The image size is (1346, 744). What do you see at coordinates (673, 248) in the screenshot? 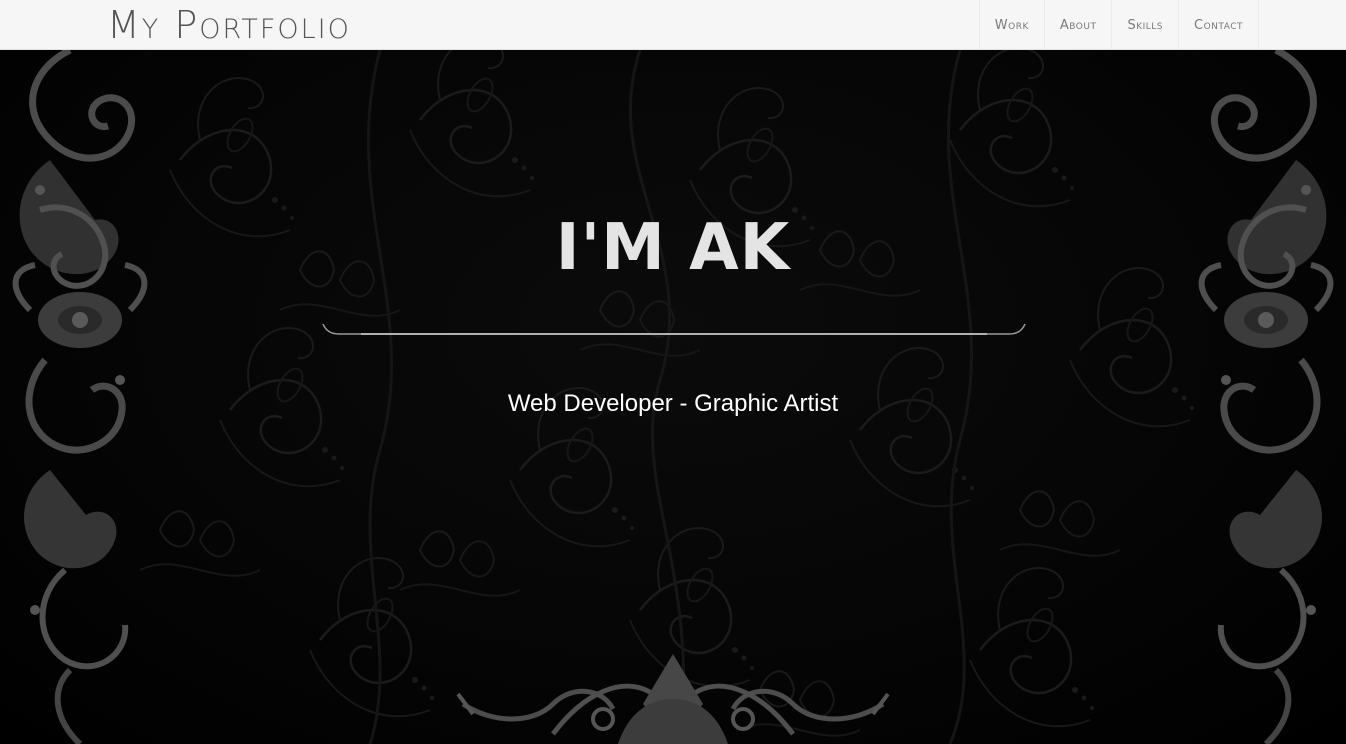
I see `hero-title: I'M AK` at bounding box center [673, 248].